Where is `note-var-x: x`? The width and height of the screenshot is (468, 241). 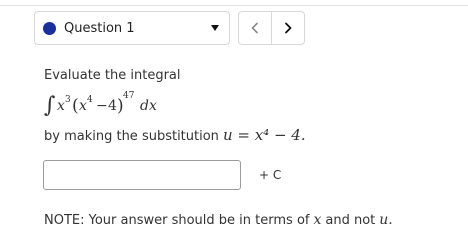
note-var-x: x is located at coordinates (317, 220).